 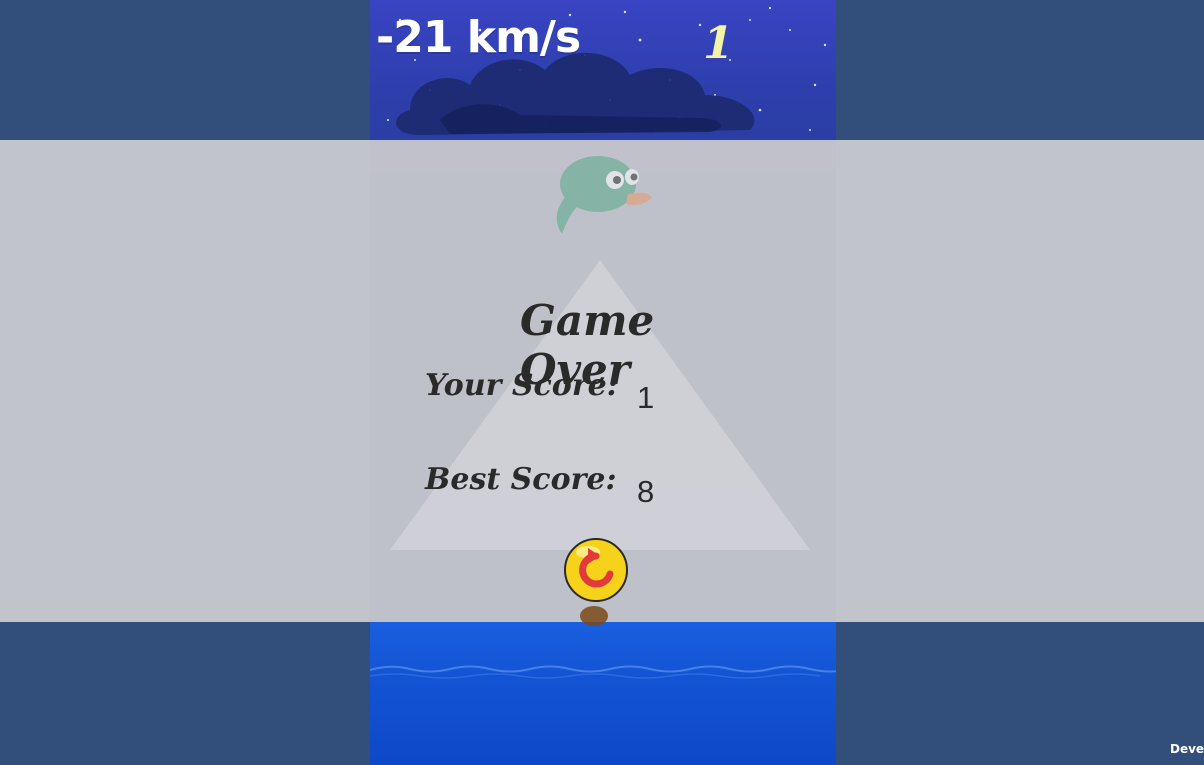 What do you see at coordinates (603, 693) in the screenshot?
I see `ocean` at bounding box center [603, 693].